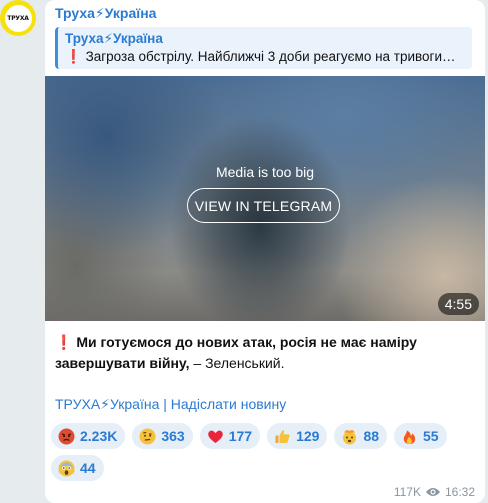 Image resolution: width=488 pixels, height=503 pixels. Describe the element at coordinates (237, 363) in the screenshot. I see `post-text-plain: – Зеленський.` at that location.